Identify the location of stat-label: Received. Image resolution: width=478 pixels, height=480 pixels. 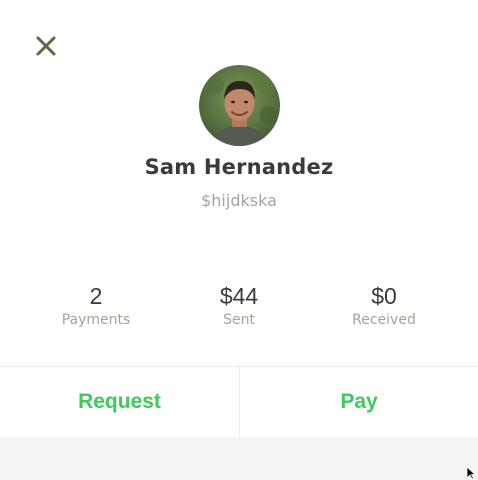
(384, 320).